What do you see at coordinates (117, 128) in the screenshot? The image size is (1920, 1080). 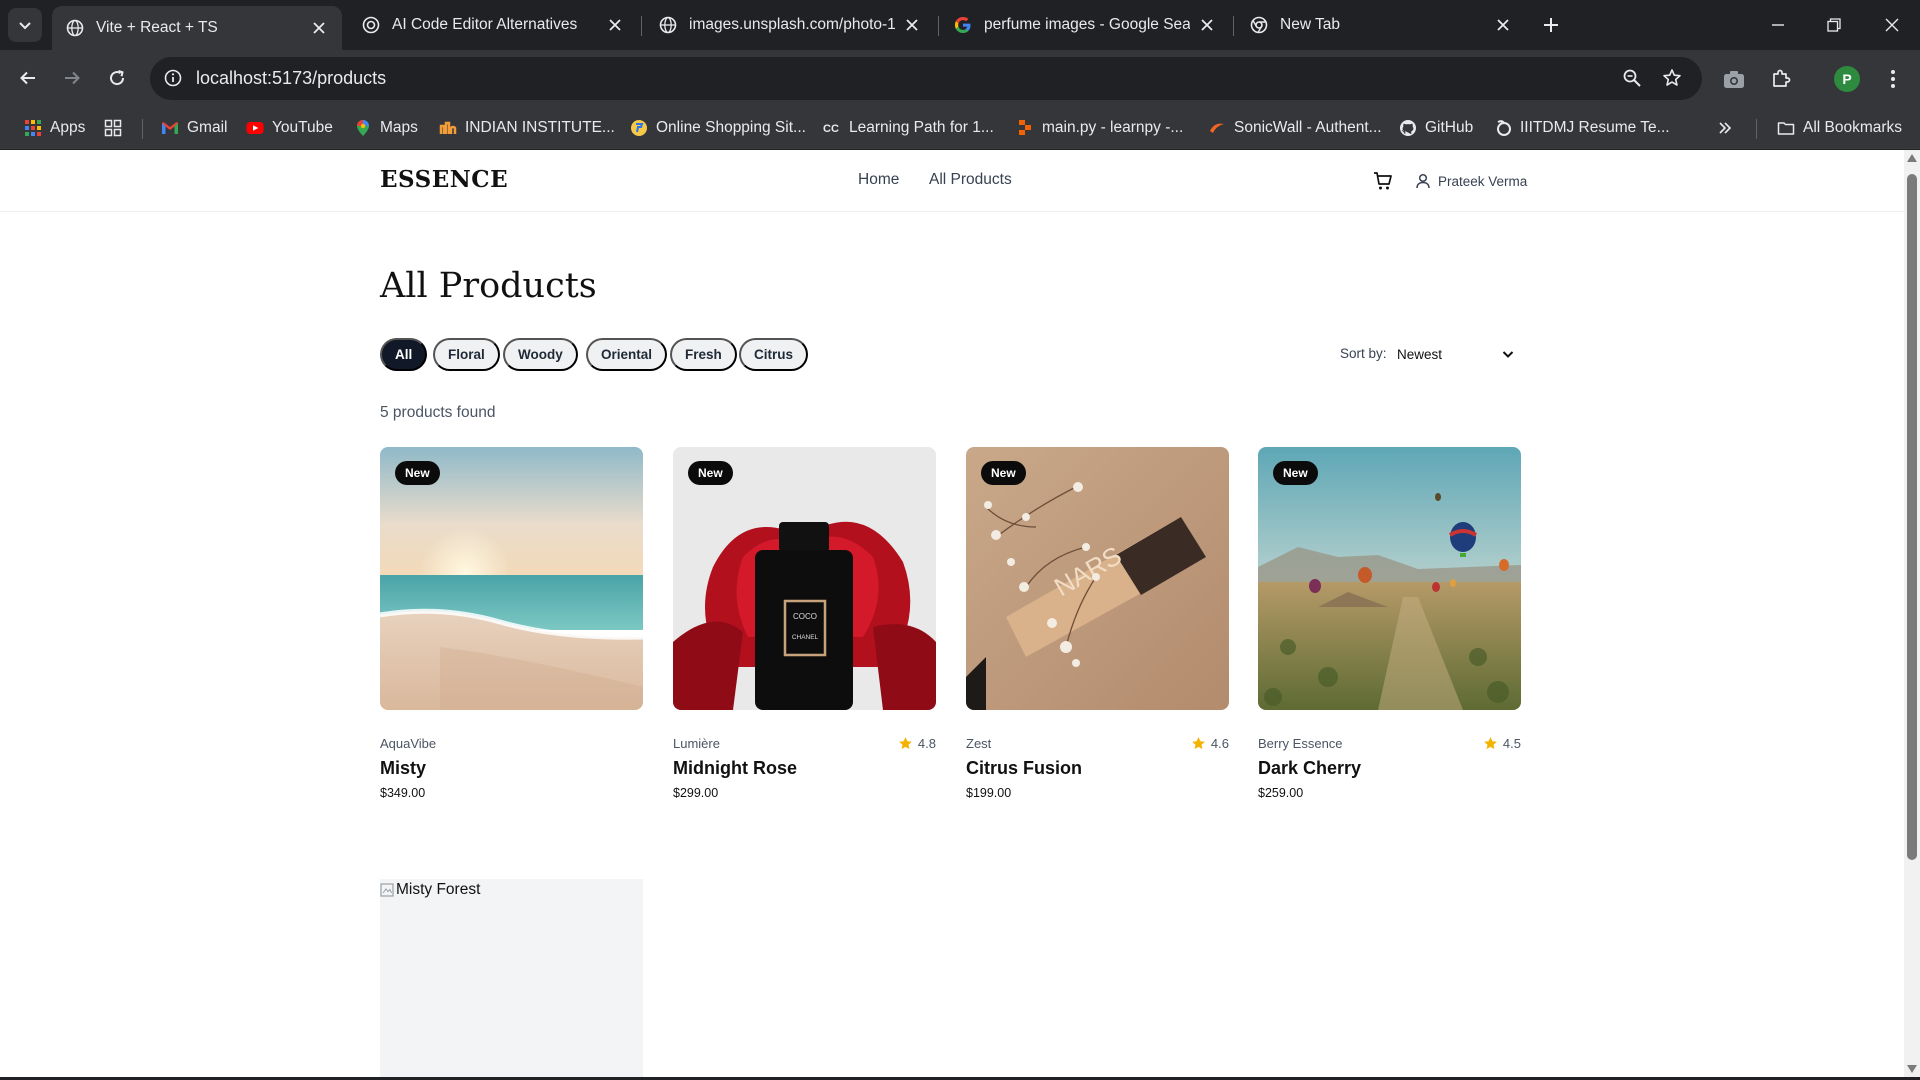 I see `bookmark-tab-groups` at bounding box center [117, 128].